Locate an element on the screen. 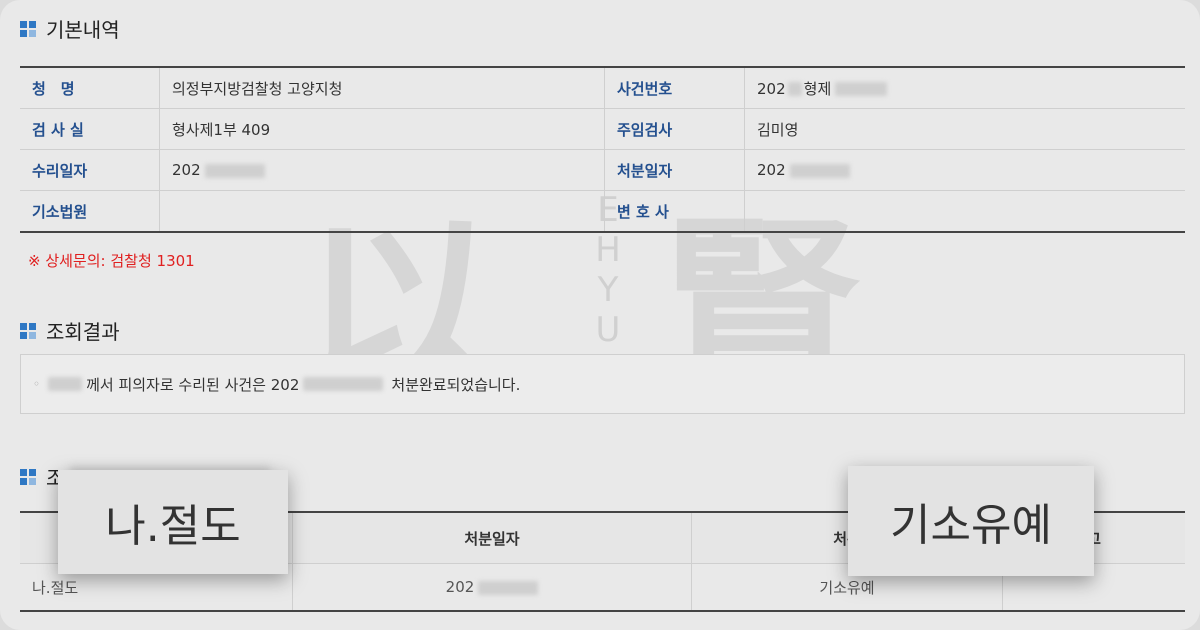  table-row: 청 명 의정부지방검찰청 고양지청 사건번호 202 형제 is located at coordinates (602, 88).